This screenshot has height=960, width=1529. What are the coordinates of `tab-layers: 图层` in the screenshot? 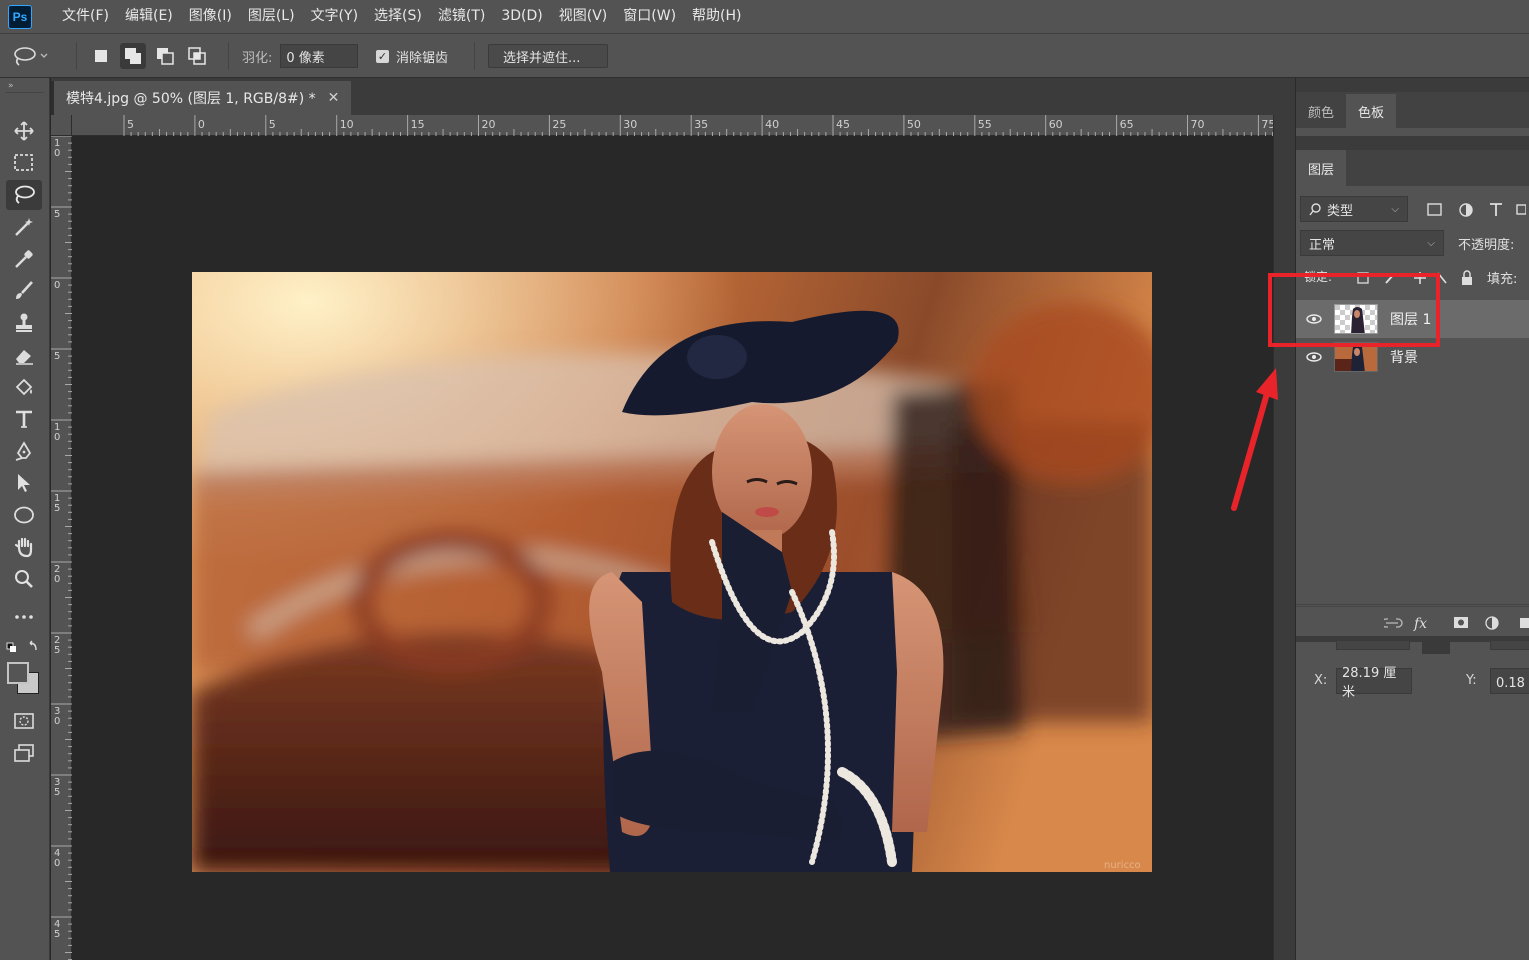 It's located at (1321, 168).